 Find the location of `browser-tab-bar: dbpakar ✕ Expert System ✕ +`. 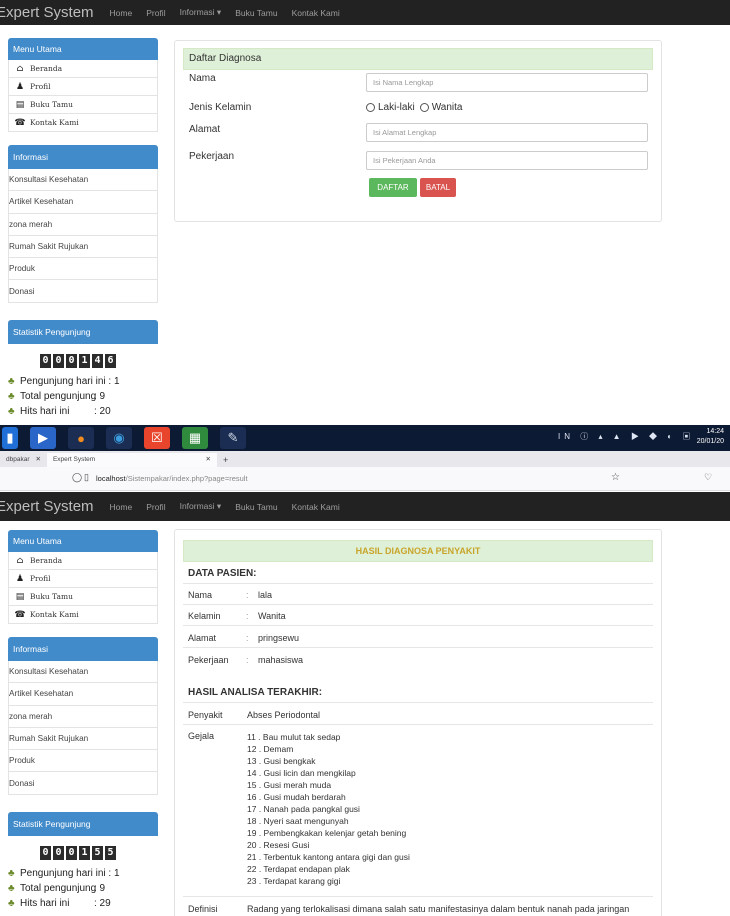

browser-tab-bar: dbpakar ✕ Expert System ✕ + is located at coordinates (365, 459).